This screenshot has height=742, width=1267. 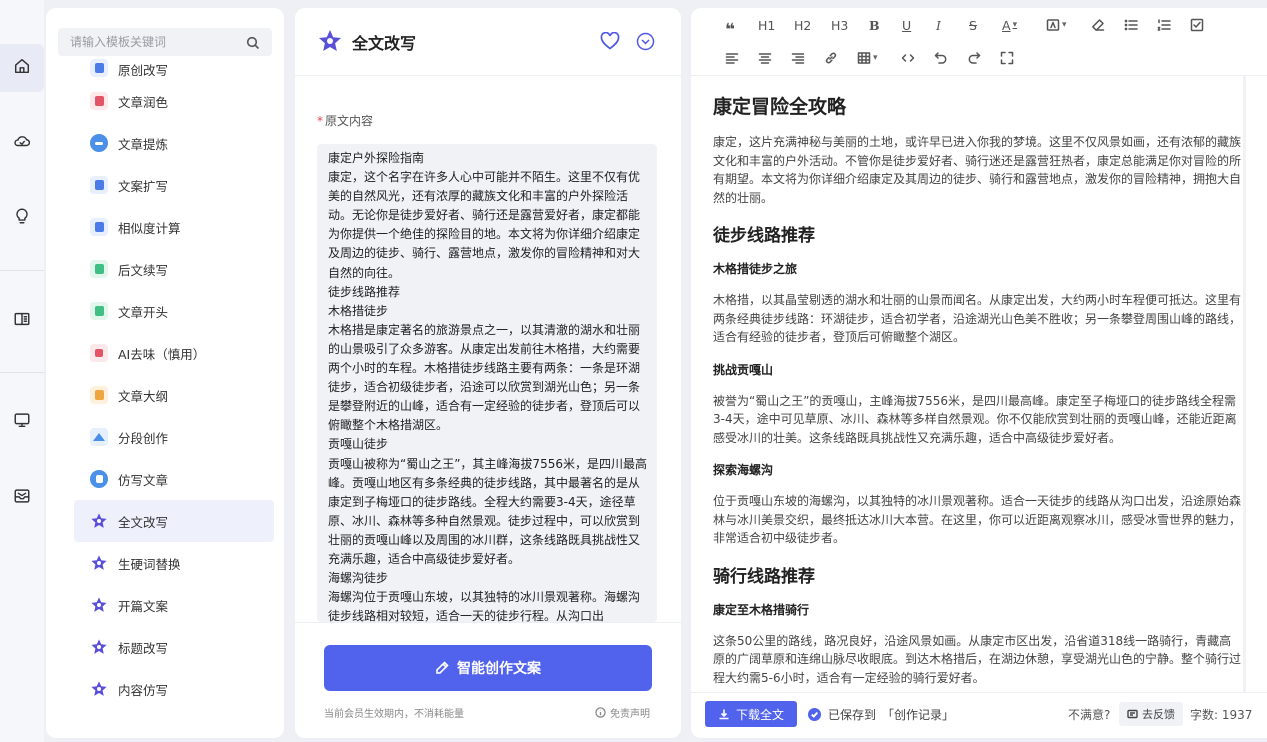 What do you see at coordinates (881, 714) in the screenshot?
I see `saved-status: 已保存到 「创作记录」` at bounding box center [881, 714].